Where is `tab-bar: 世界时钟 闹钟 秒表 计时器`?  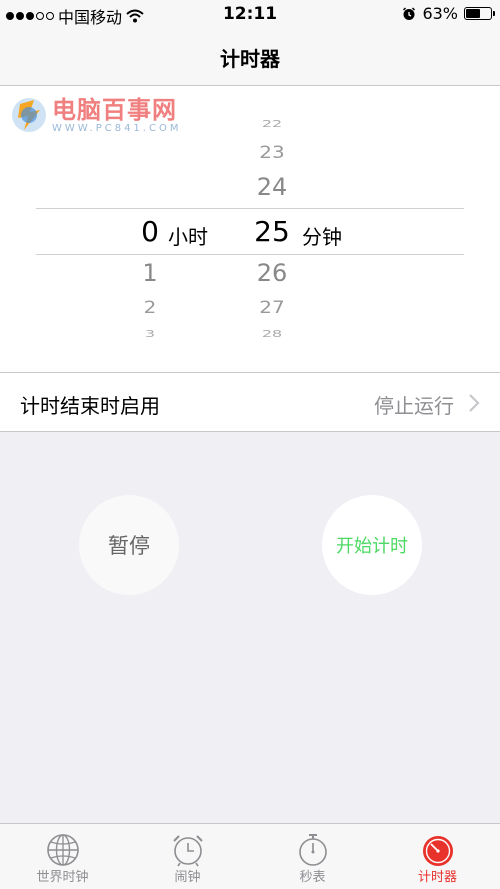 tab-bar: 世界时钟 闹钟 秒表 计时器 is located at coordinates (250, 856).